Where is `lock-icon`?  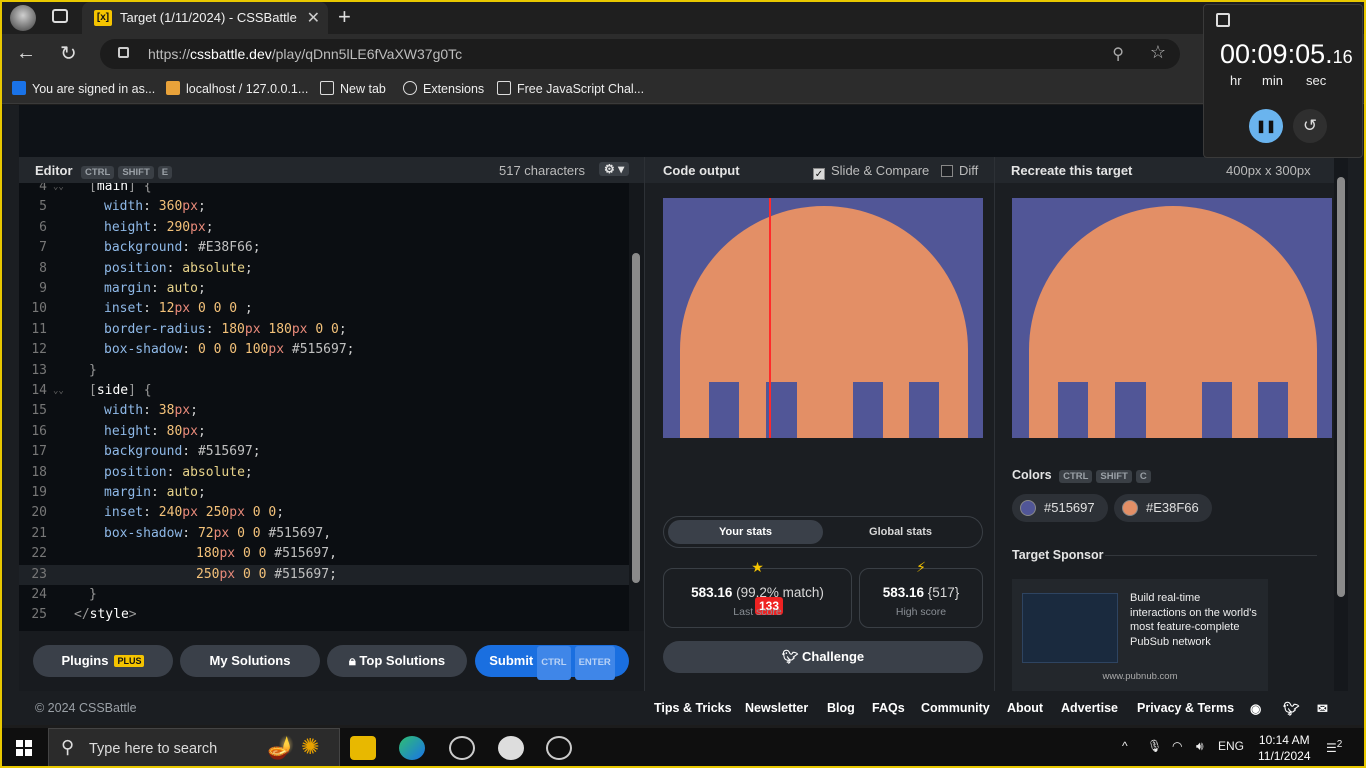
lock-icon is located at coordinates (123, 52).